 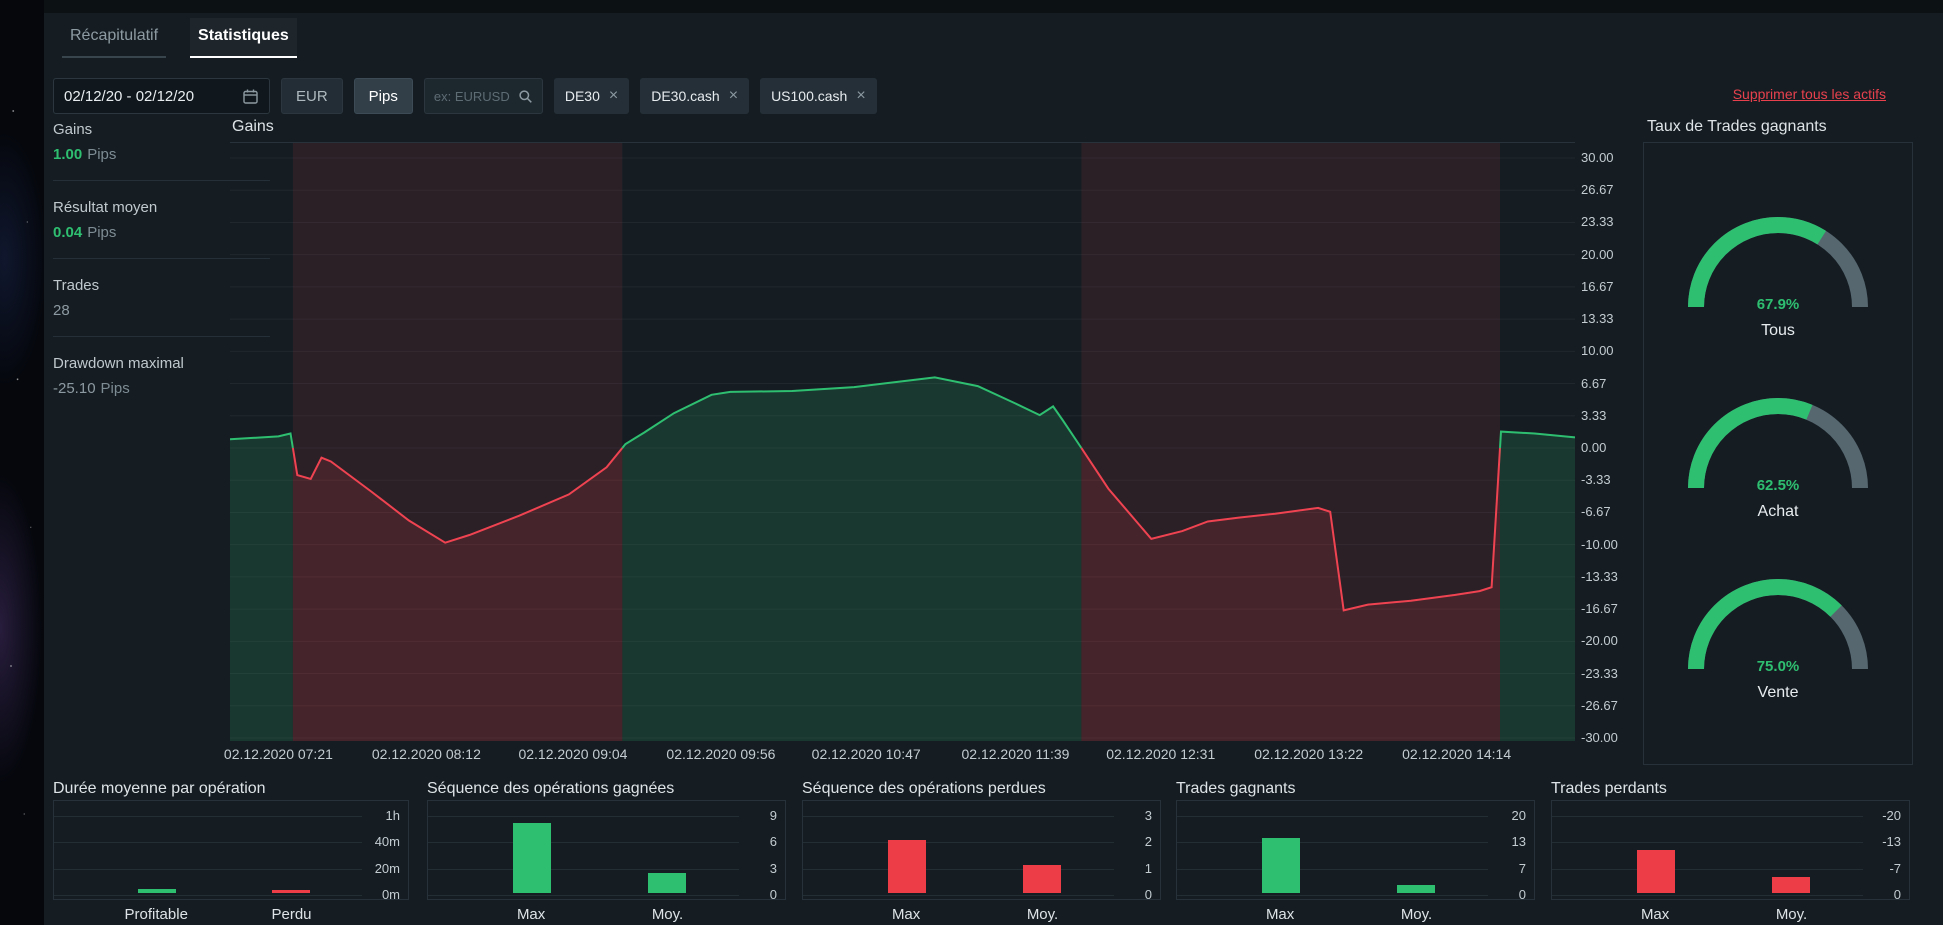 I want to click on bar-profitable, so click(x=156, y=891).